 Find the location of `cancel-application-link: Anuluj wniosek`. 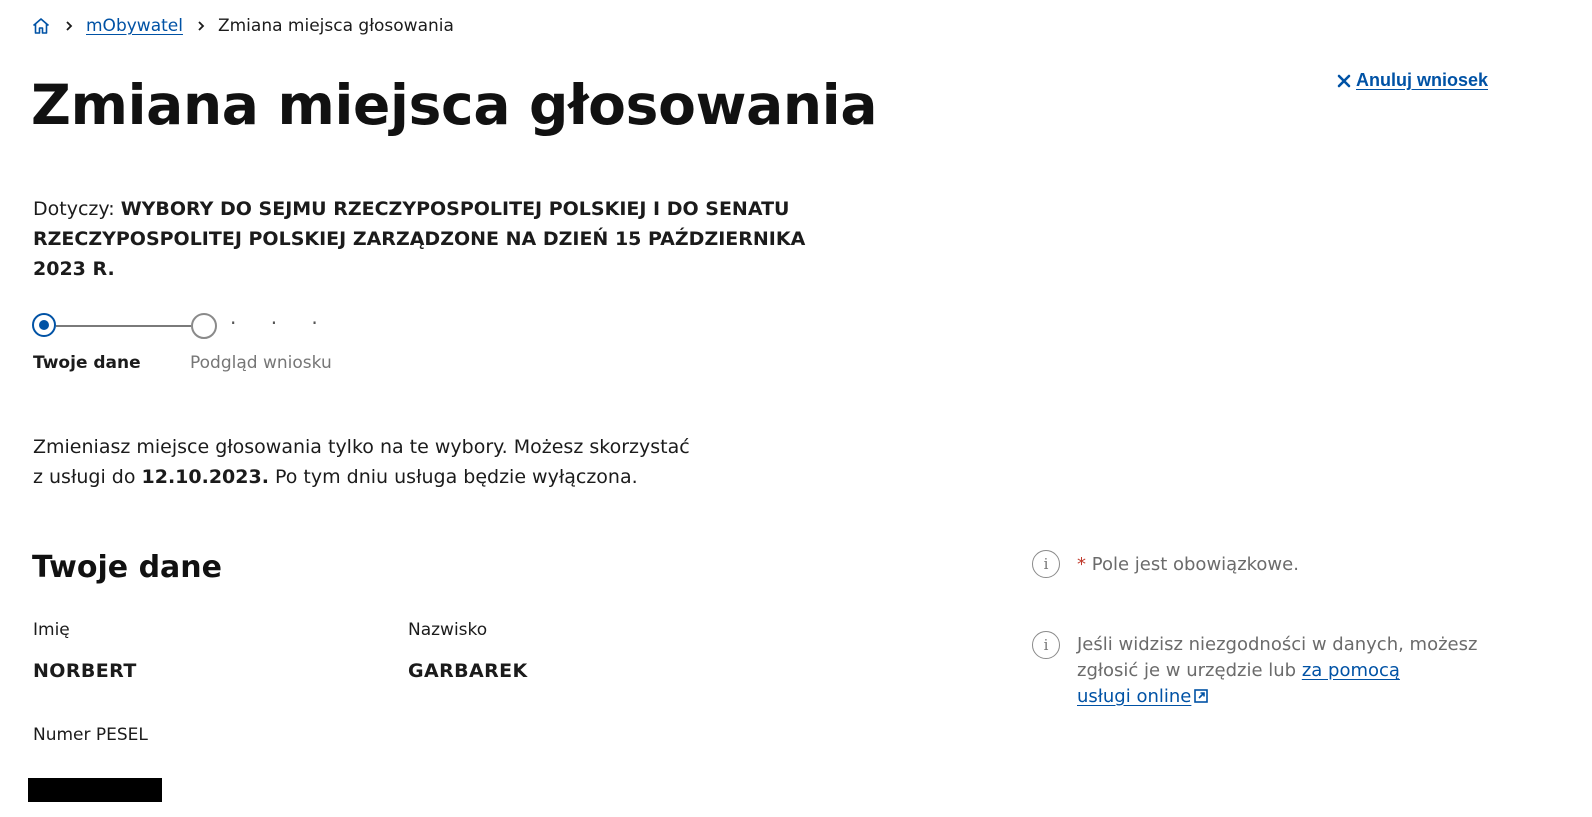

cancel-application-link: Anuluj wniosek is located at coordinates (1412, 80).